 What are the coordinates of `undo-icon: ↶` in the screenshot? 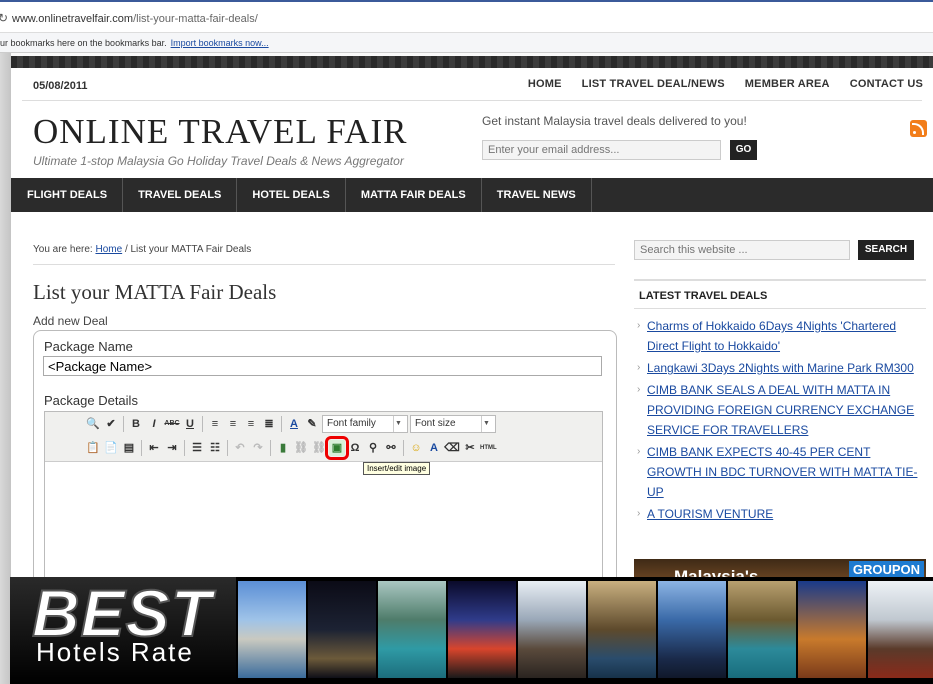 It's located at (240, 448).